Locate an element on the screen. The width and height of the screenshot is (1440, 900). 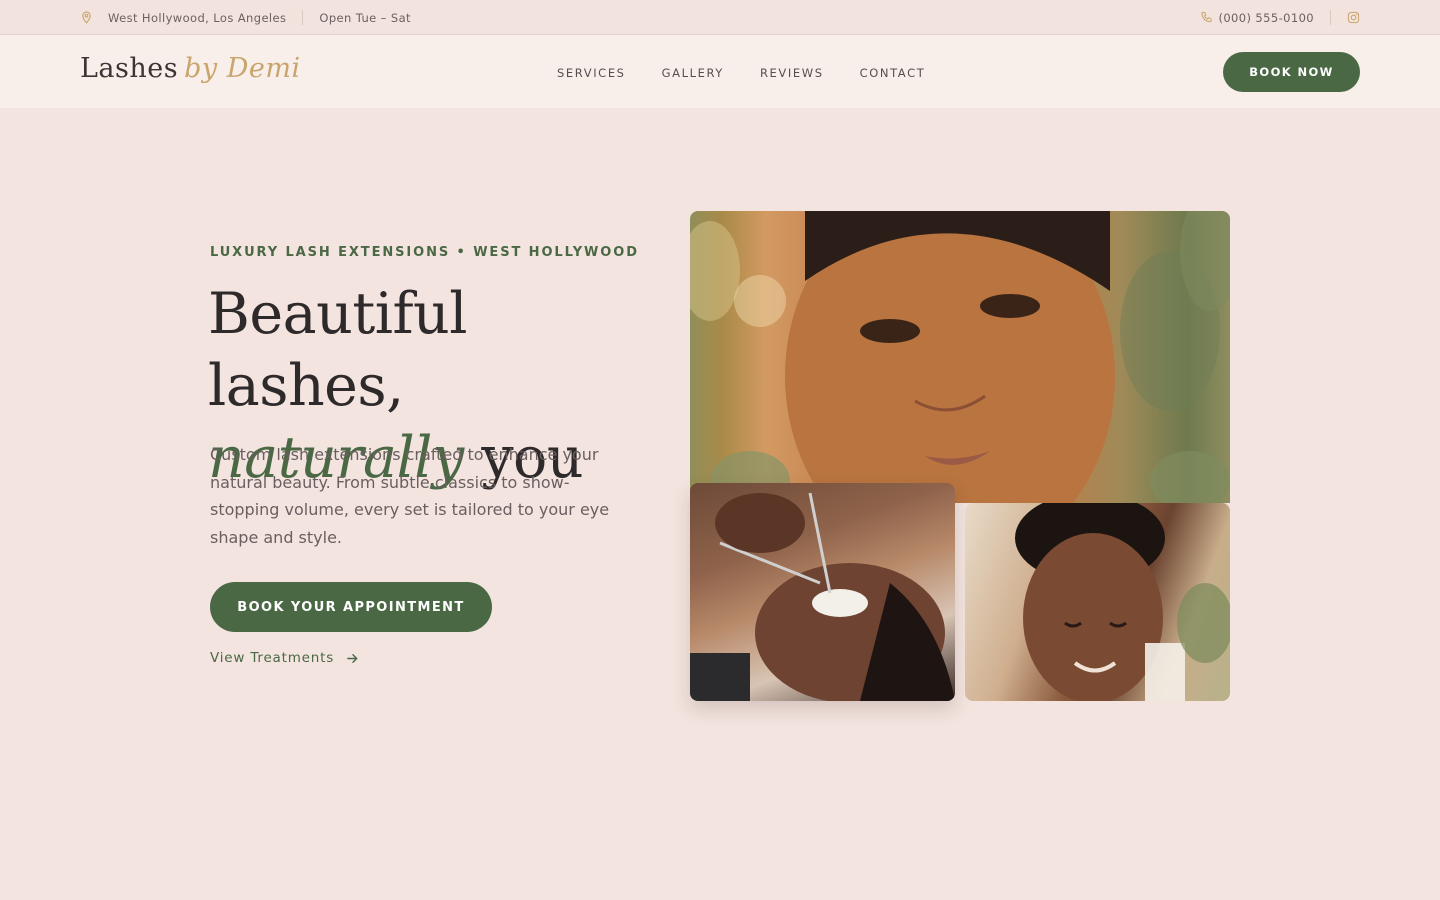
hero-photo-lash-application is located at coordinates (822, 592).